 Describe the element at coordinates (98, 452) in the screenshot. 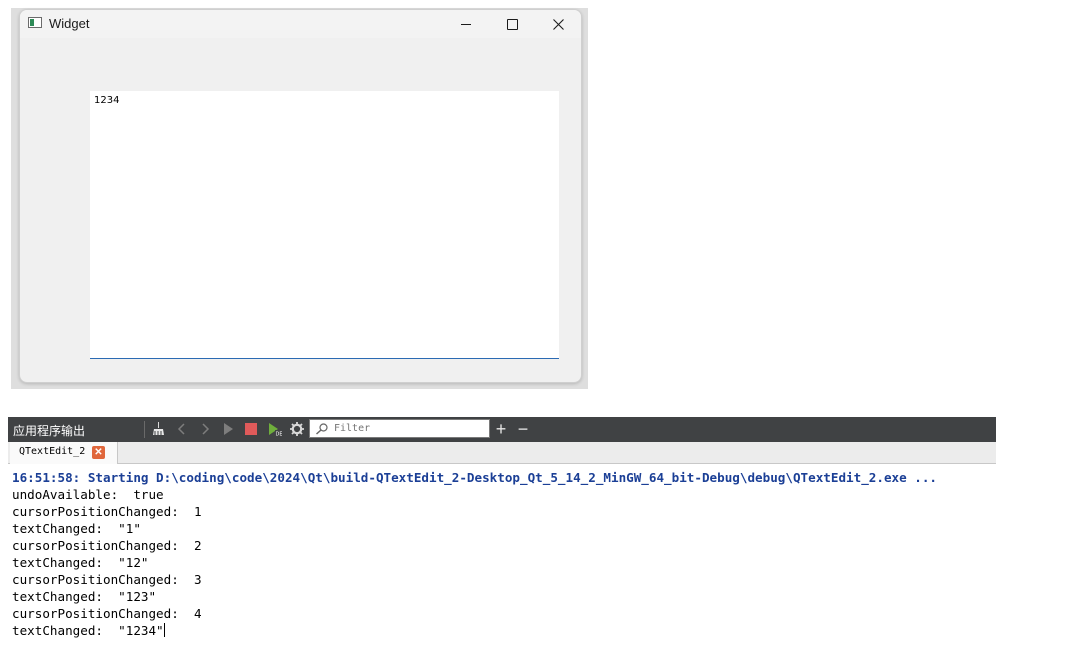

I see `close-tab-icon: ✕` at that location.